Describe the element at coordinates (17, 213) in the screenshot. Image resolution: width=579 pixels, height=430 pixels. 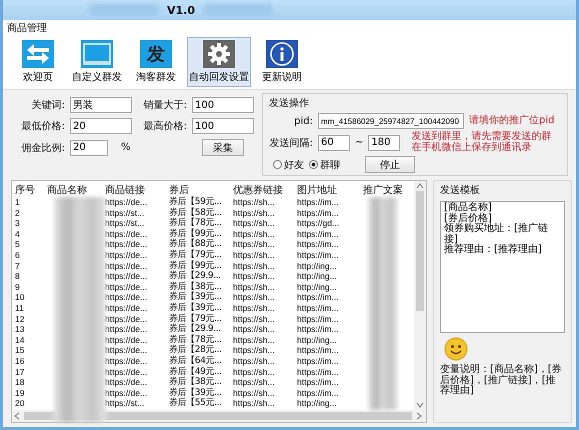
I see `table-cell: 2` at that location.